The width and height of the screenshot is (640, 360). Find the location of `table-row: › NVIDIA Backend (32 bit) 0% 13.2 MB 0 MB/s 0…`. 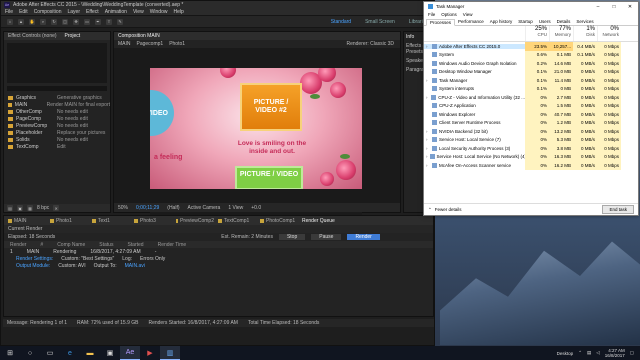

table-row: › NVIDIA Backend (32 bit) 0% 13.2 MB 0 MB/s 0… is located at coordinates (531, 131).